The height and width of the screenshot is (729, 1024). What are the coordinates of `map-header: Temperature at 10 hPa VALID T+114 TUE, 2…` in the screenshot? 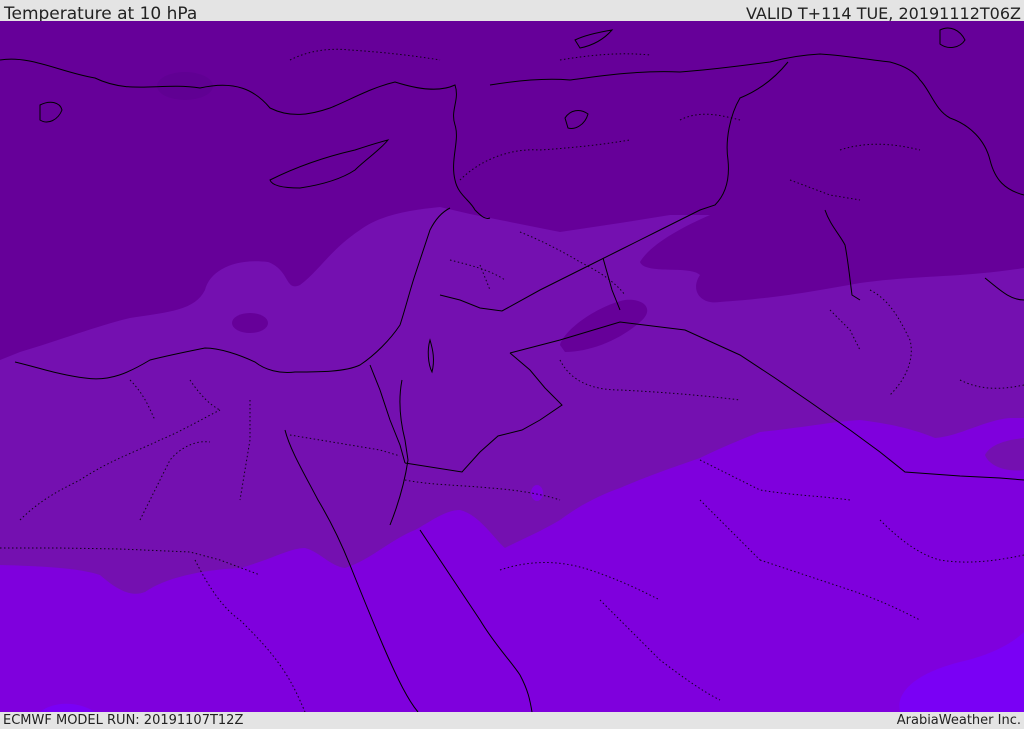 It's located at (512, 12).